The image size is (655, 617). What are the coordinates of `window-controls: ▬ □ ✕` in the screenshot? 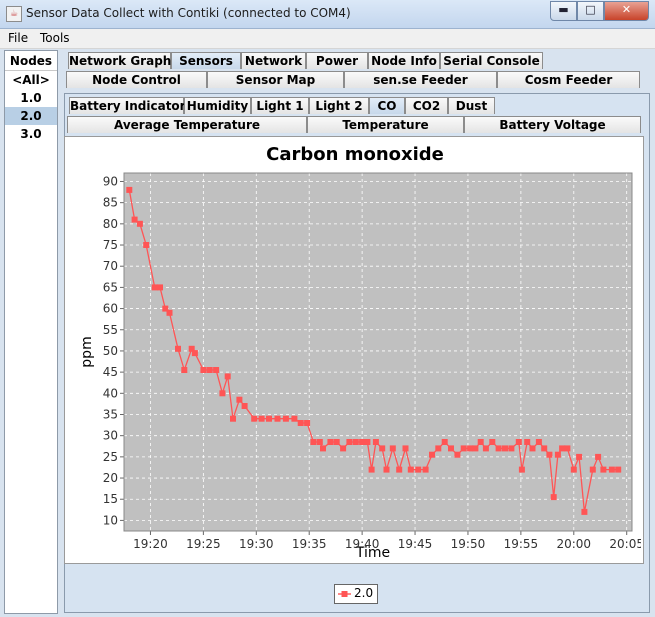 It's located at (599, 11).